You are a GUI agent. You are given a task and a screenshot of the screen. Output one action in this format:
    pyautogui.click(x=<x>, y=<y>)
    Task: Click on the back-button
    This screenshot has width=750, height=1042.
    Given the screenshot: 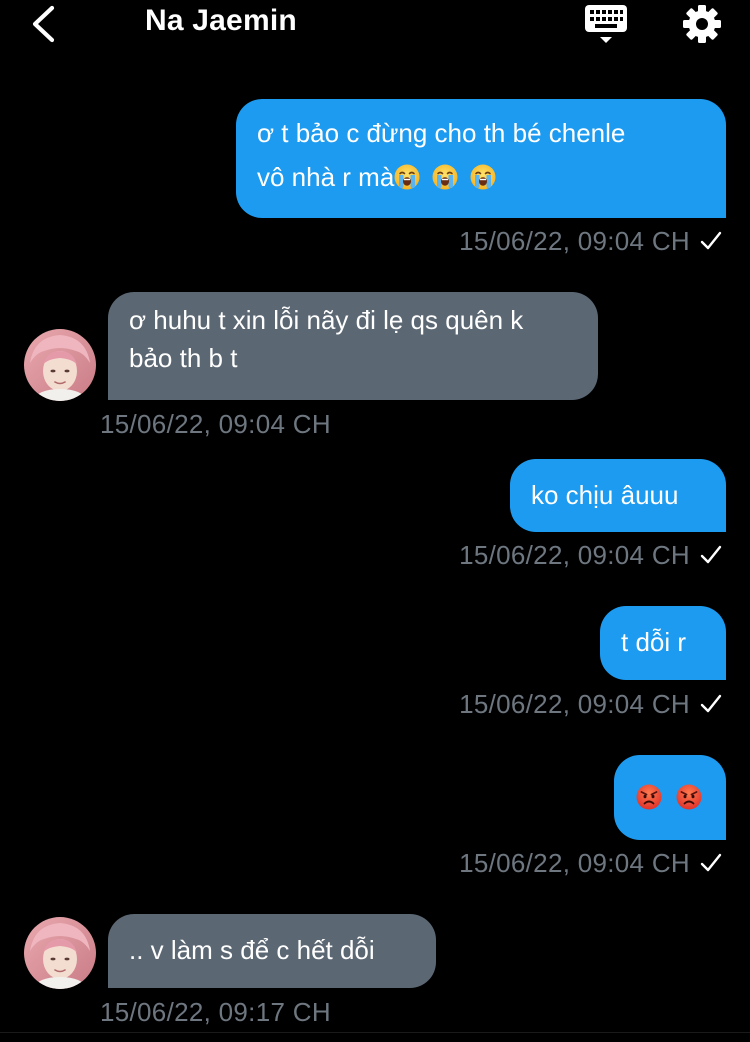 What is the action you would take?
    pyautogui.click(x=44, y=24)
    